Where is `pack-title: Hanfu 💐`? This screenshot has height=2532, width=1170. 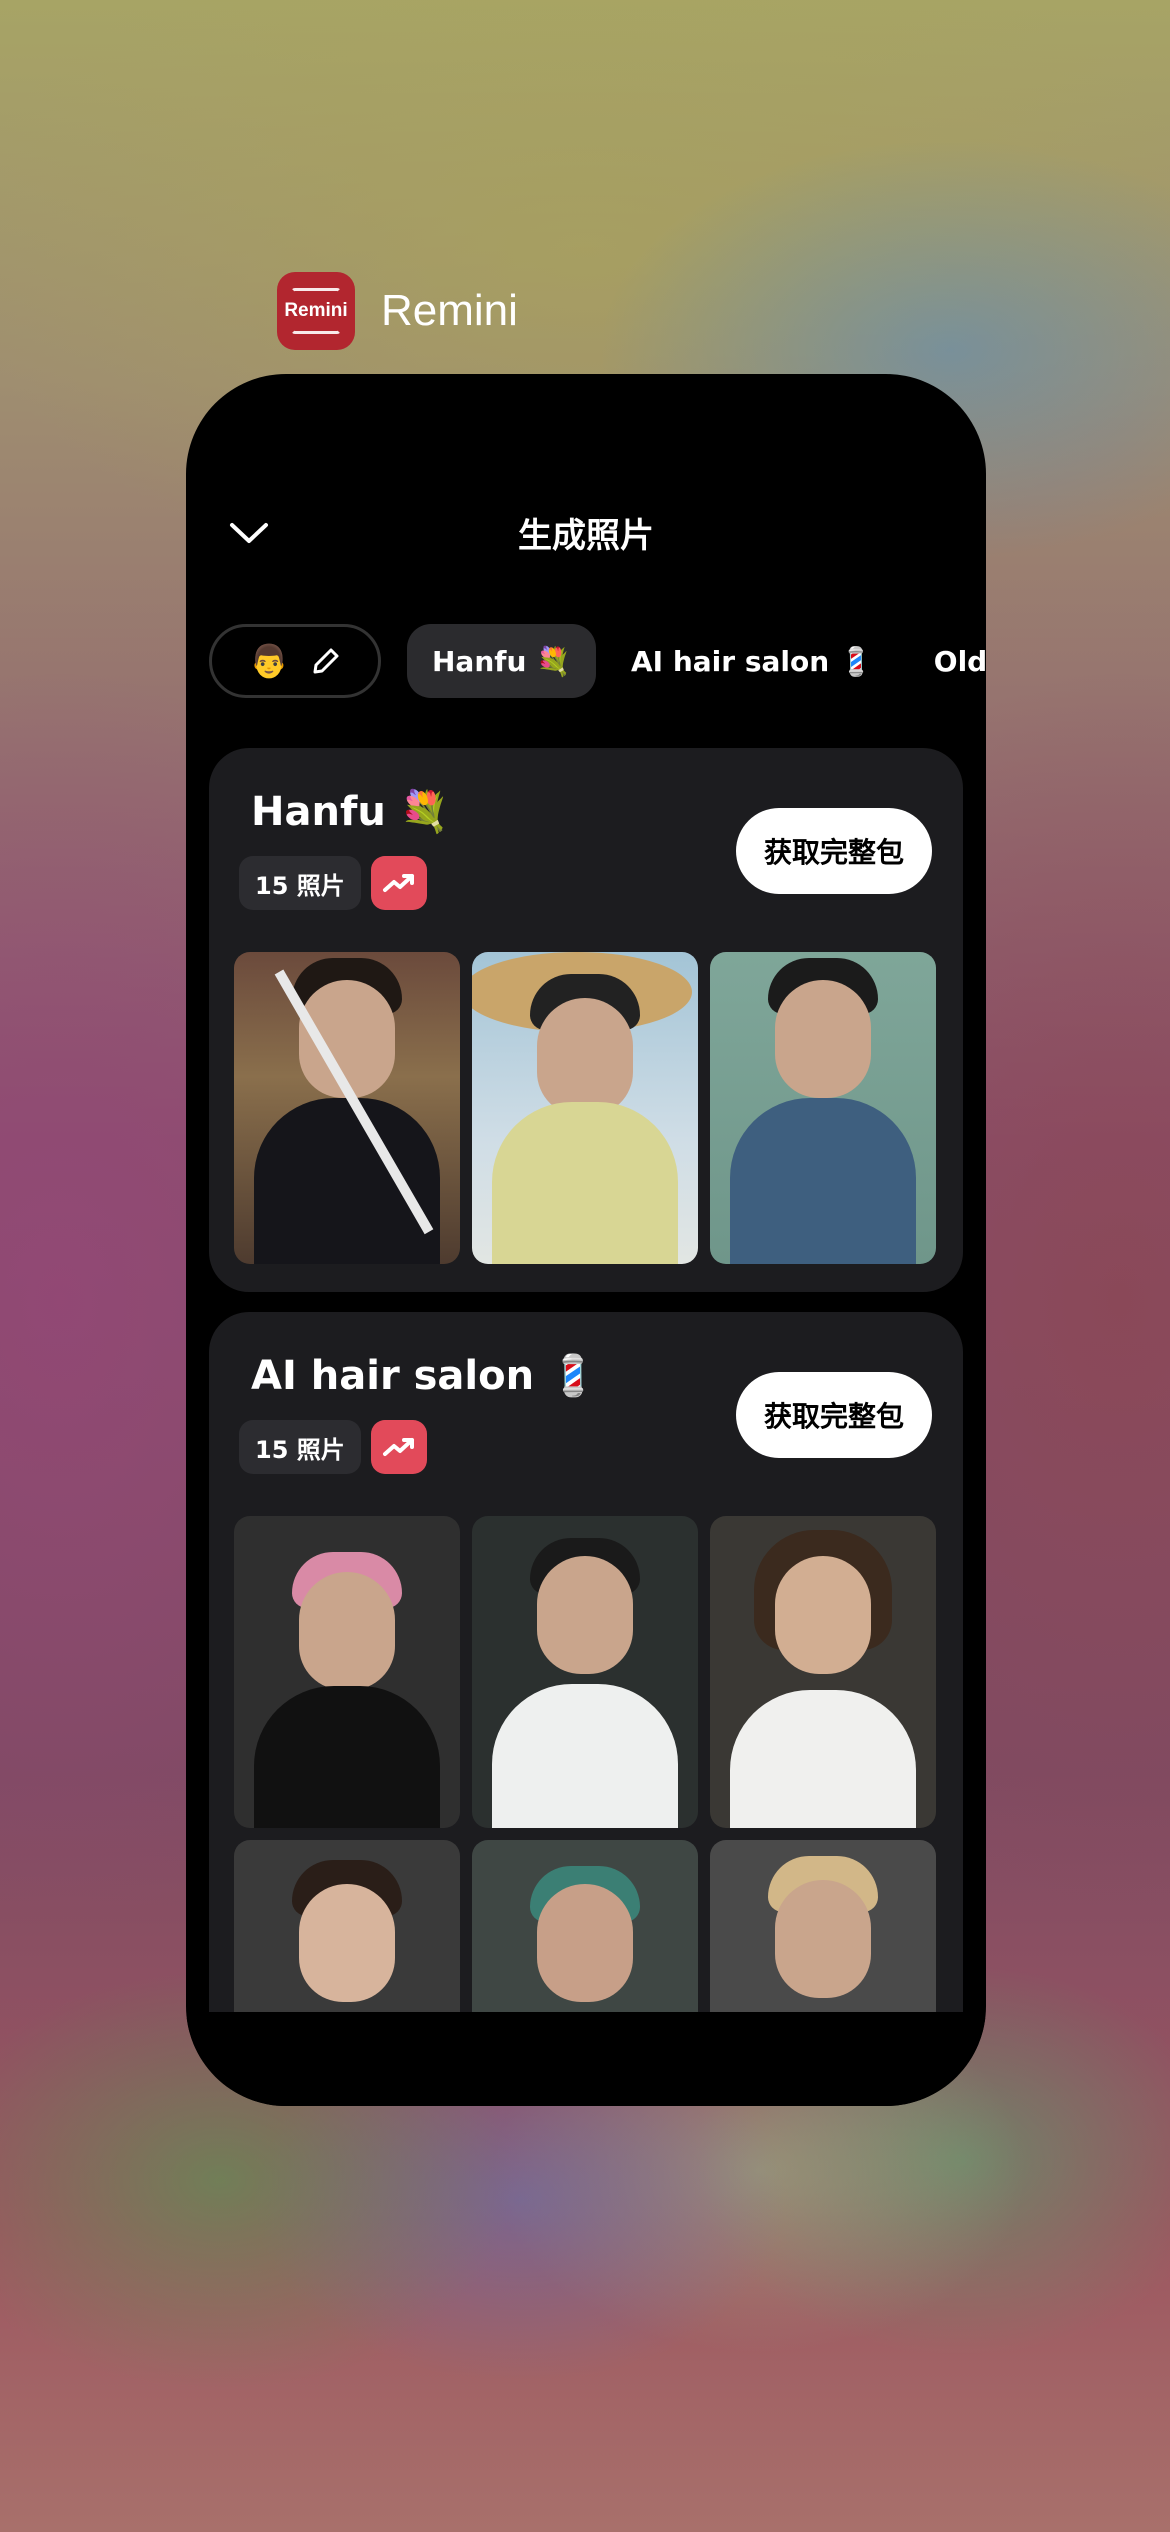 pack-title: Hanfu 💐 is located at coordinates (350, 812).